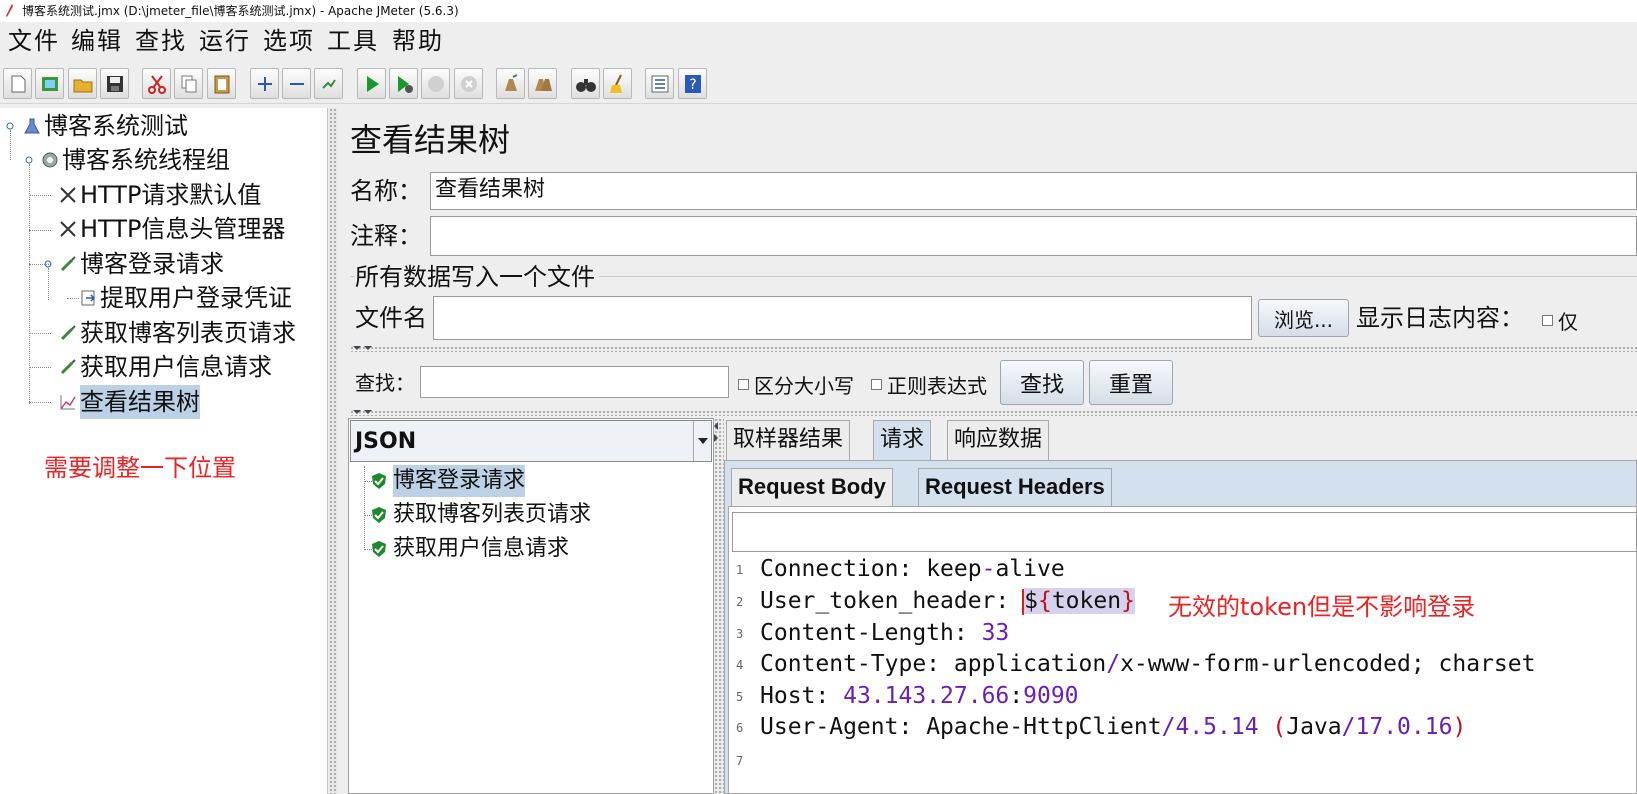 The width and height of the screenshot is (1637, 794). What do you see at coordinates (386, 441) in the screenshot?
I see `renderer-value: JSON` at bounding box center [386, 441].